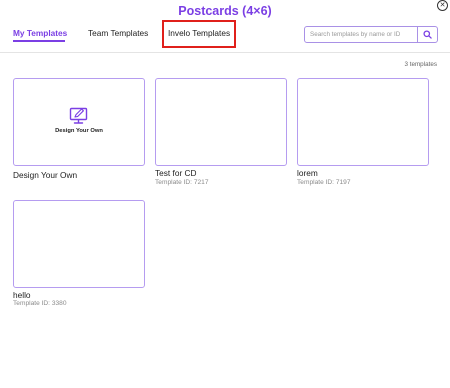  I want to click on close-icon: ✕, so click(442, 5).